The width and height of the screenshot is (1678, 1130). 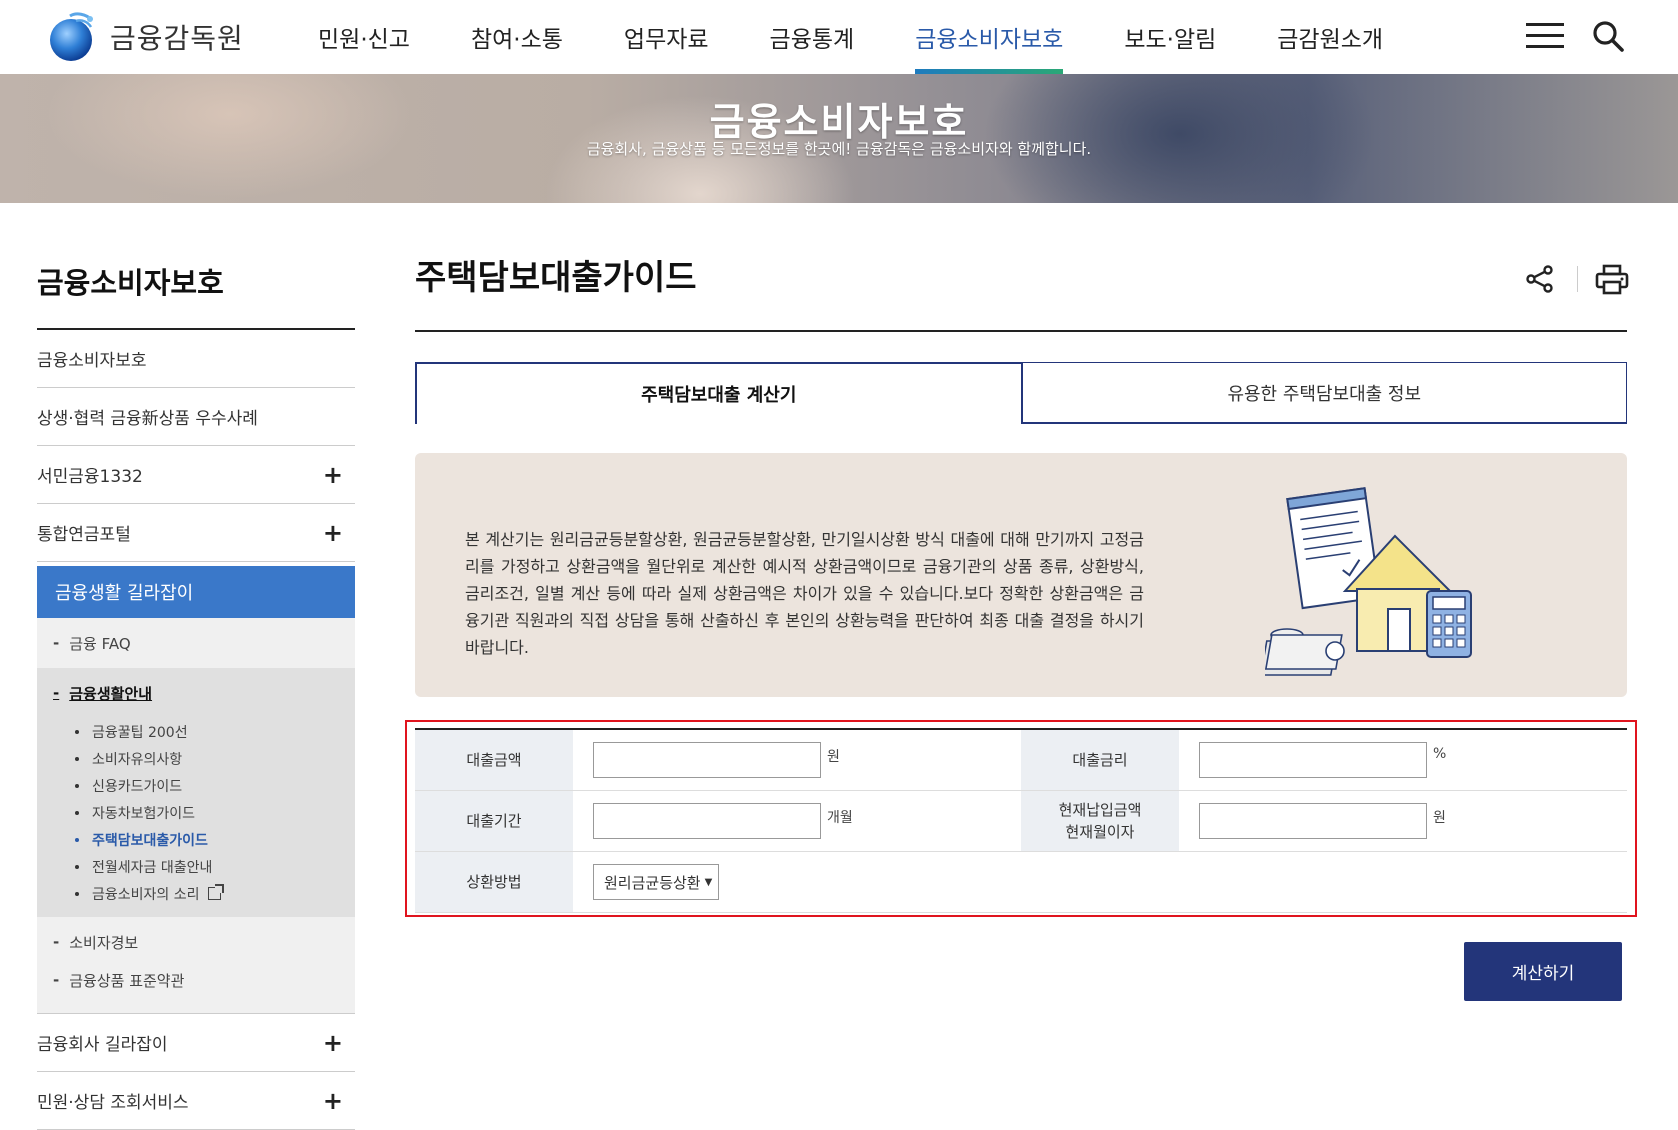 I want to click on share-icon, so click(x=1540, y=279).